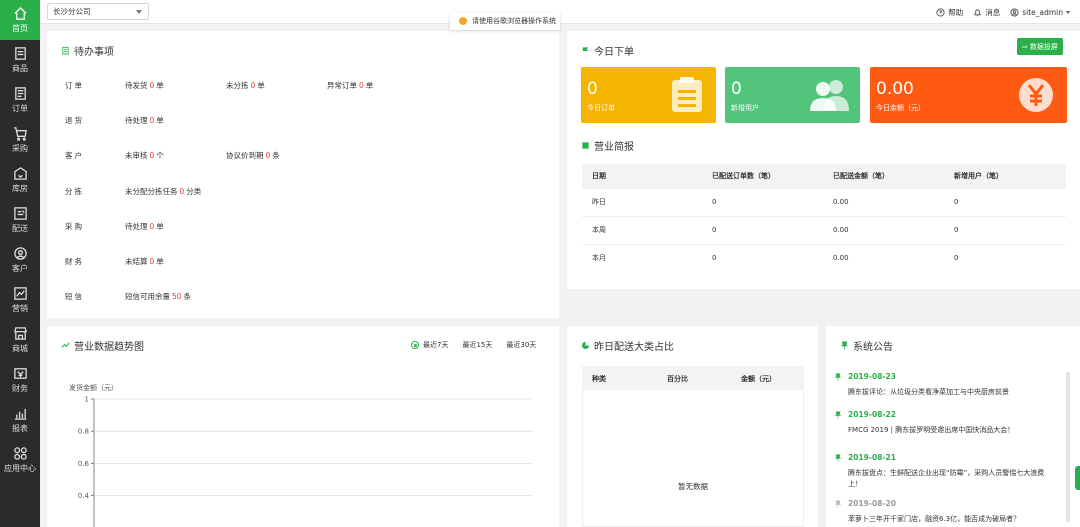 The width and height of the screenshot is (1080, 527). Describe the element at coordinates (20, 220) in the screenshot. I see `sidebar-item-delivery: 配送` at that location.